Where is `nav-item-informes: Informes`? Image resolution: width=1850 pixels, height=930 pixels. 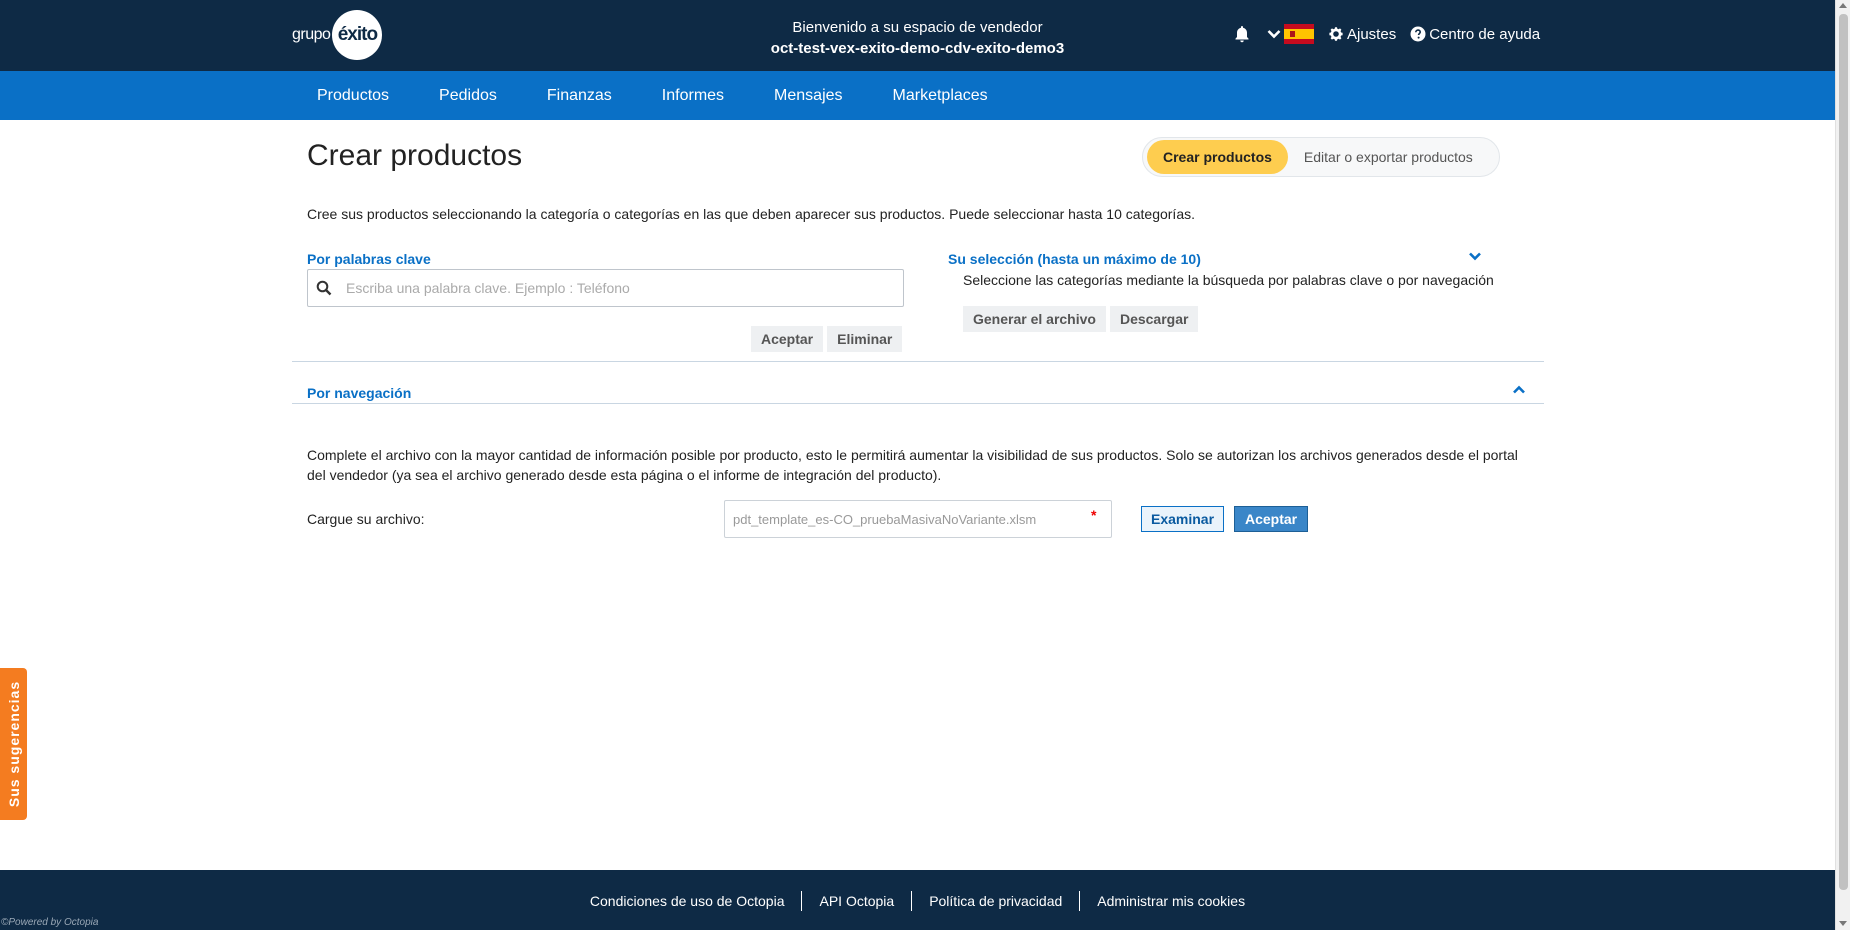
nav-item-informes: Informes is located at coordinates (693, 95).